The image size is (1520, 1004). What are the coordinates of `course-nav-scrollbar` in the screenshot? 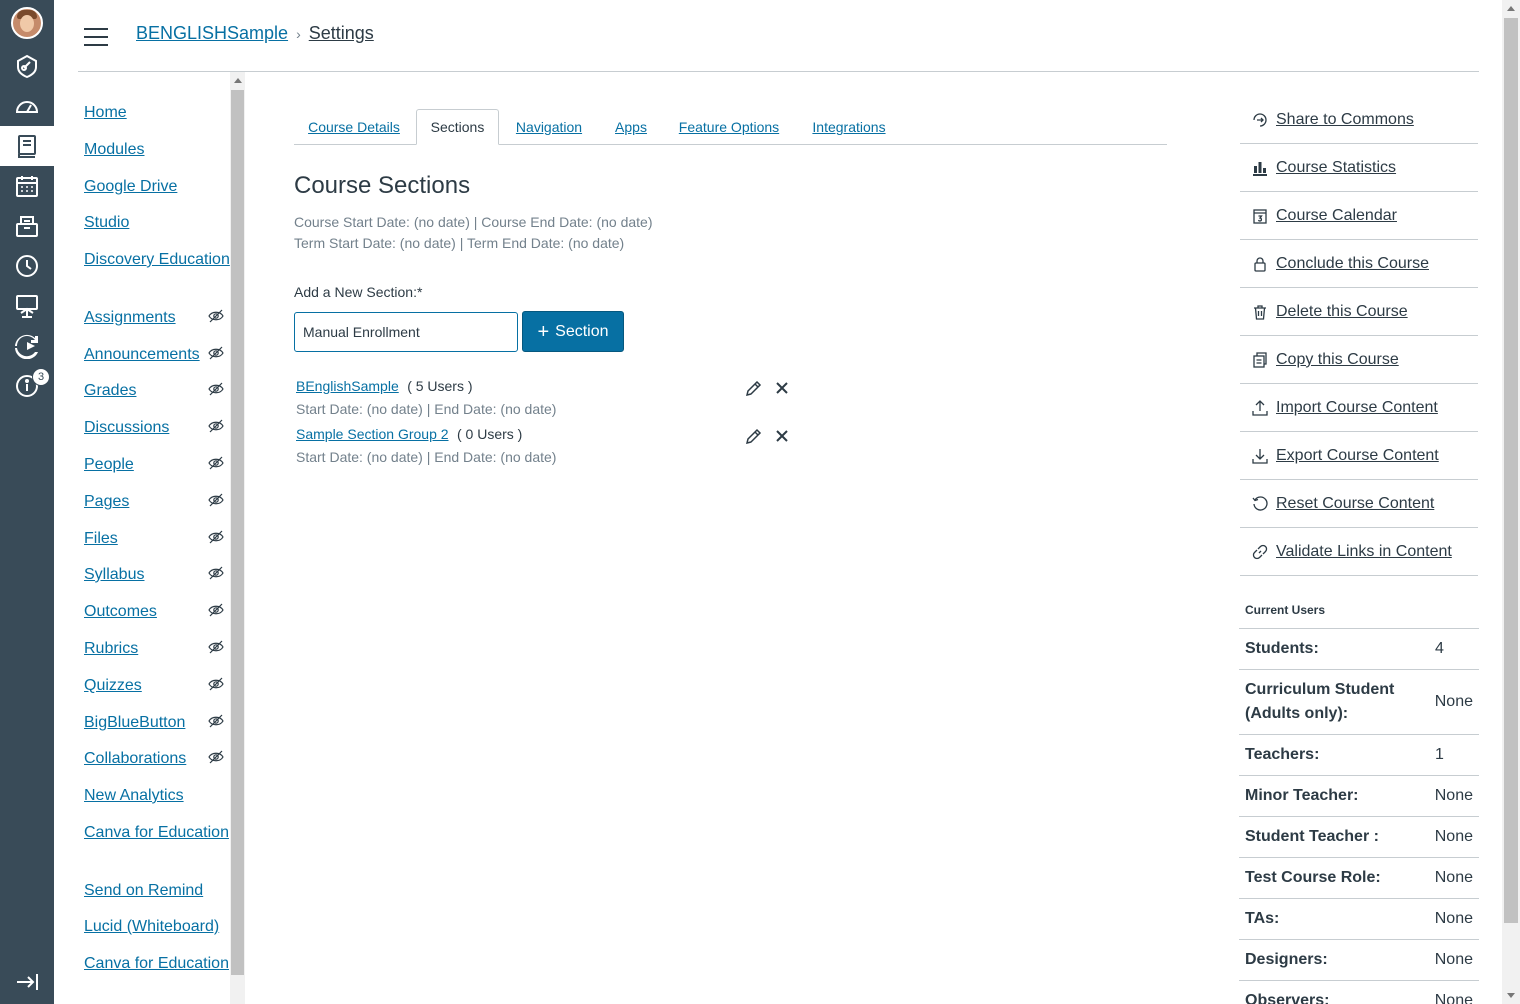 It's located at (237, 538).